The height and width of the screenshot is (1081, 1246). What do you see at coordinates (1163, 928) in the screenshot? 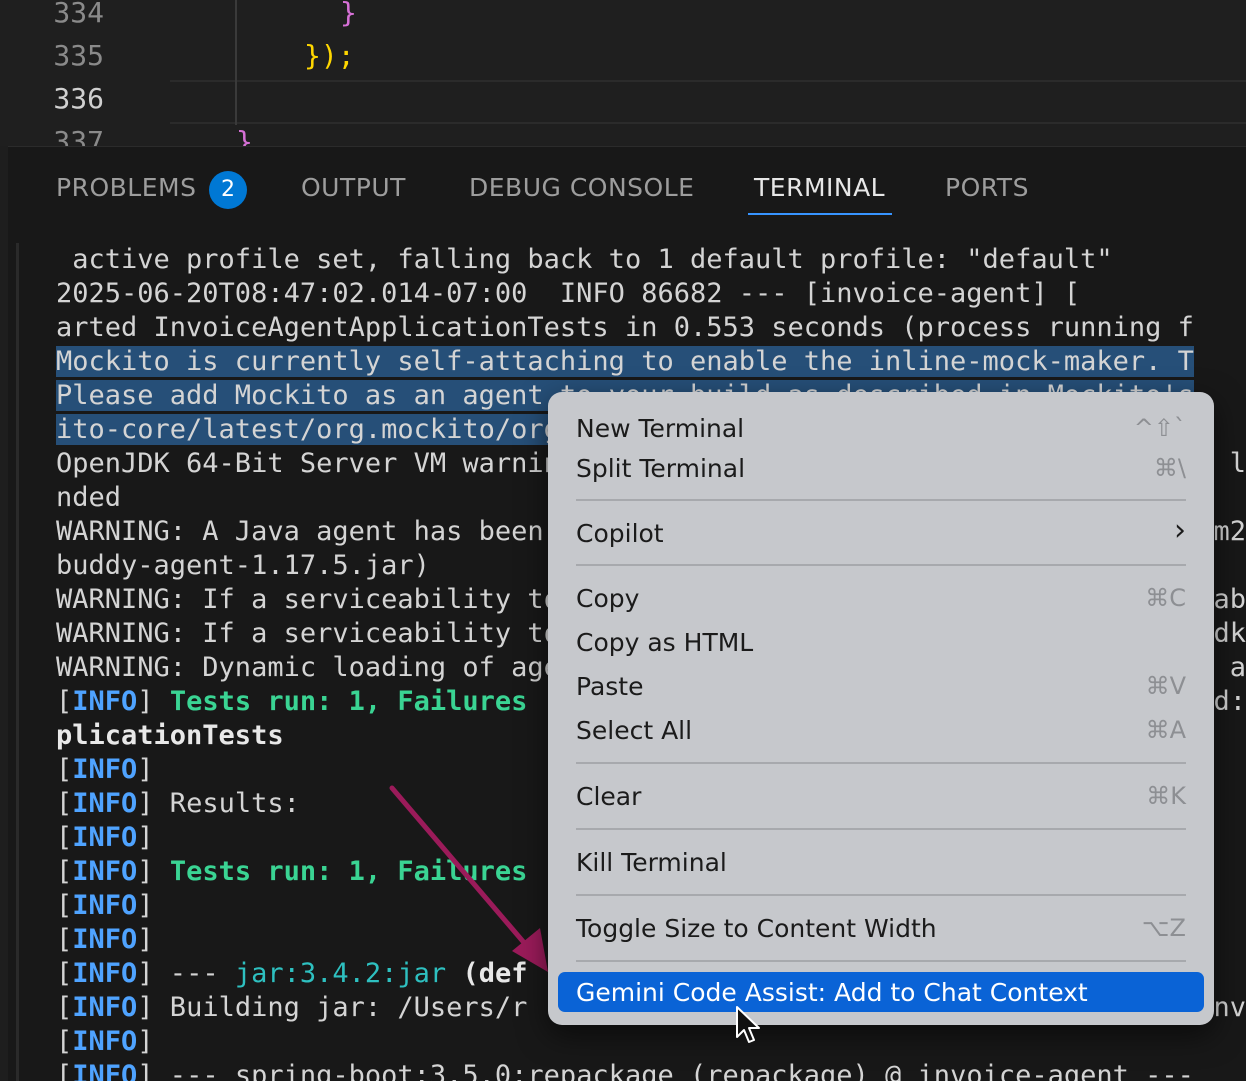
I see `menu-item-shortcut: ⌥Z` at bounding box center [1163, 928].